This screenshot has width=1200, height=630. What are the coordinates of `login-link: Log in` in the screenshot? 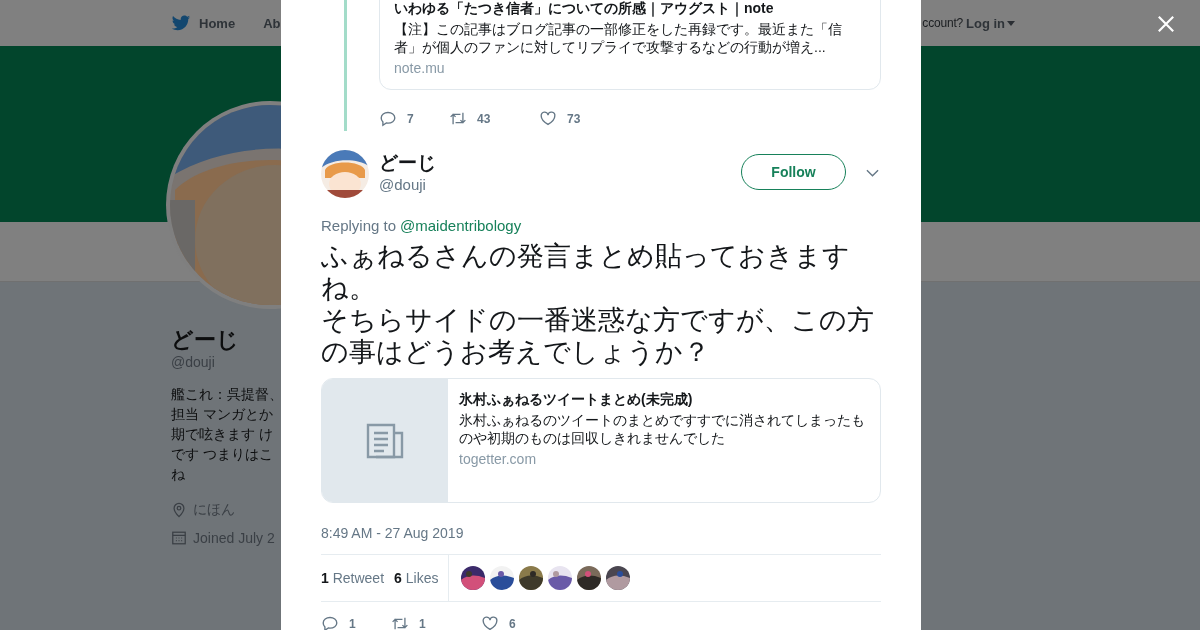 It's located at (990, 23).